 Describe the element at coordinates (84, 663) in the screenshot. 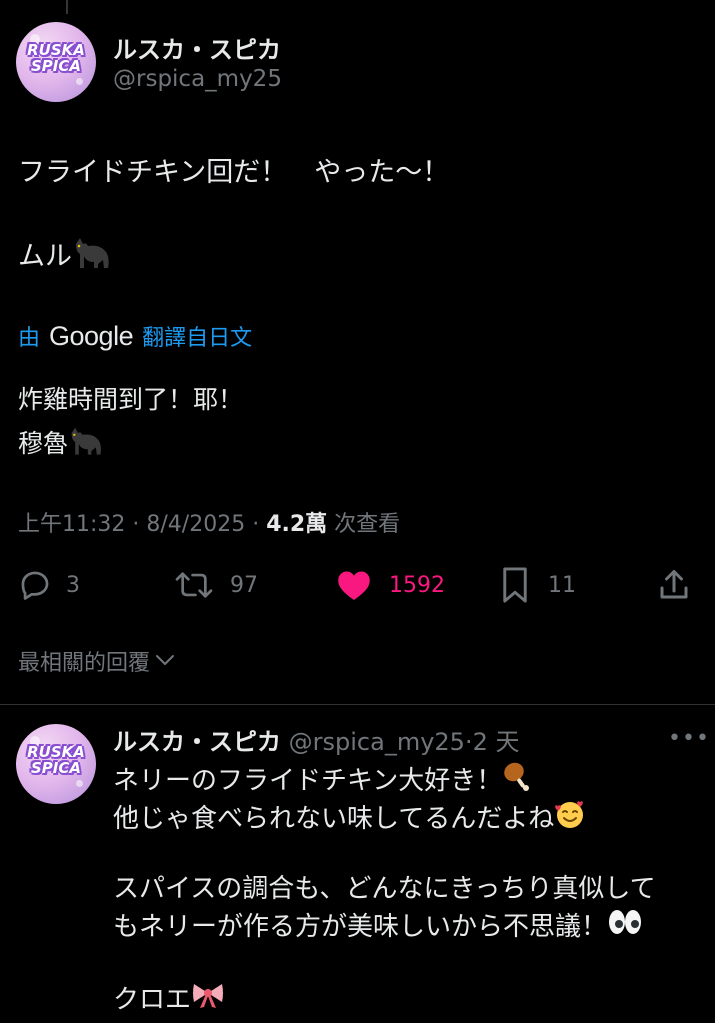

I see `sort-label: 最相關的回覆` at that location.